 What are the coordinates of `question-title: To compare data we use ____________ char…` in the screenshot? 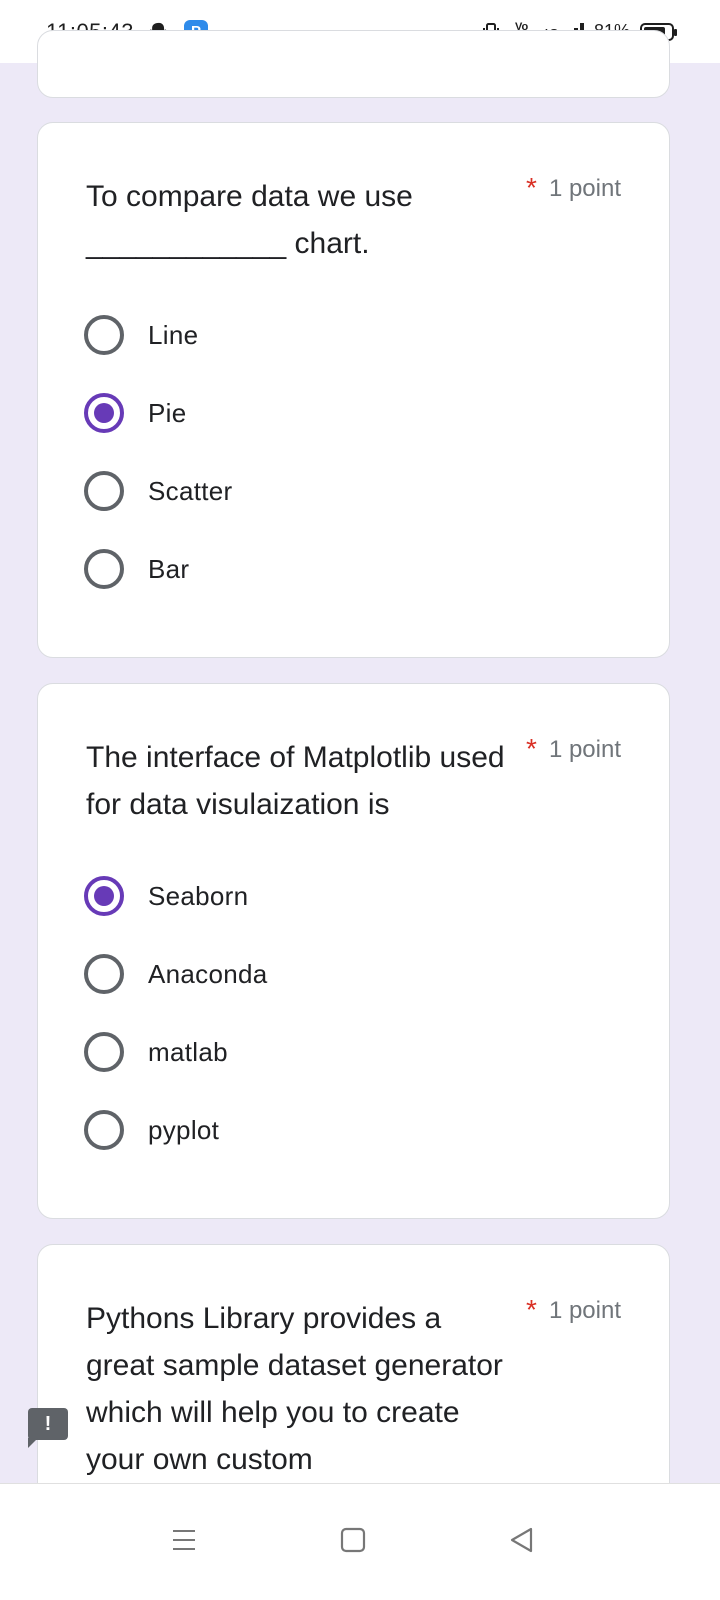 It's located at (249, 220).